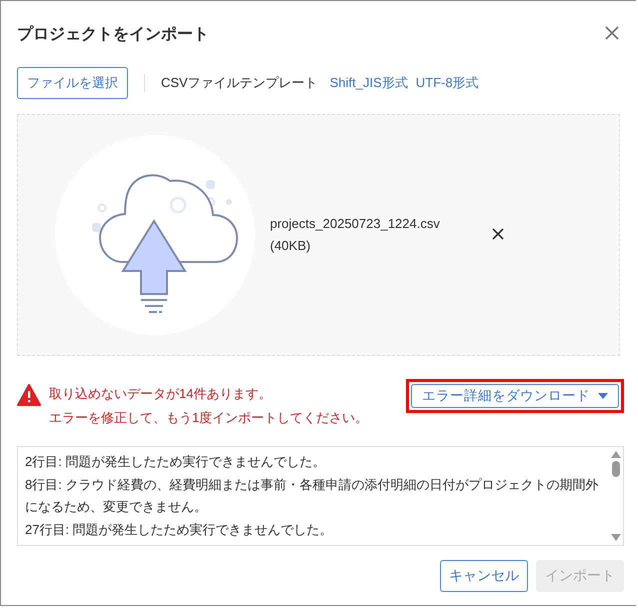 The height and width of the screenshot is (608, 638). What do you see at coordinates (498, 235) in the screenshot?
I see `remove-file-icon` at bounding box center [498, 235].